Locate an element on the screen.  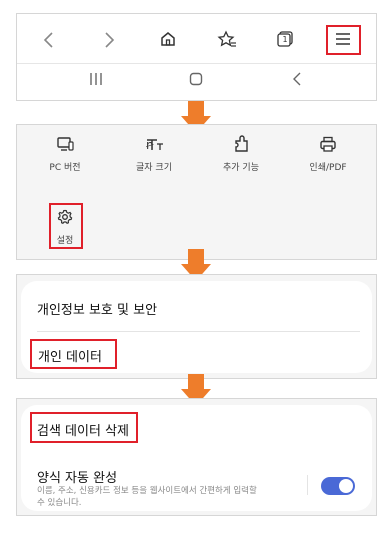
pc-version-label: PC 버전 is located at coordinates (65, 168).